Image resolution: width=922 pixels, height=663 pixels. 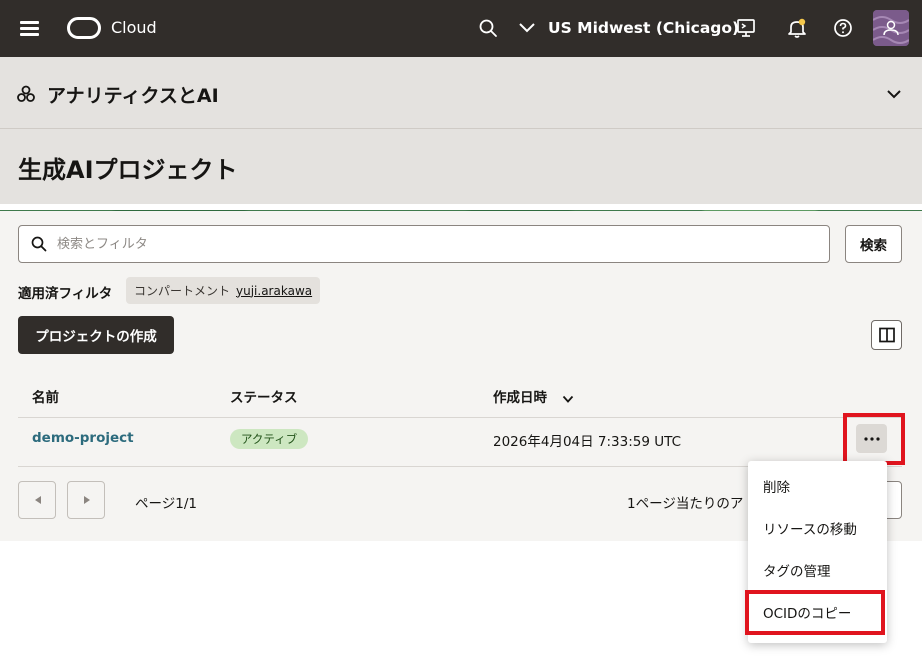 I want to click on column-settings-button, so click(x=886, y=335).